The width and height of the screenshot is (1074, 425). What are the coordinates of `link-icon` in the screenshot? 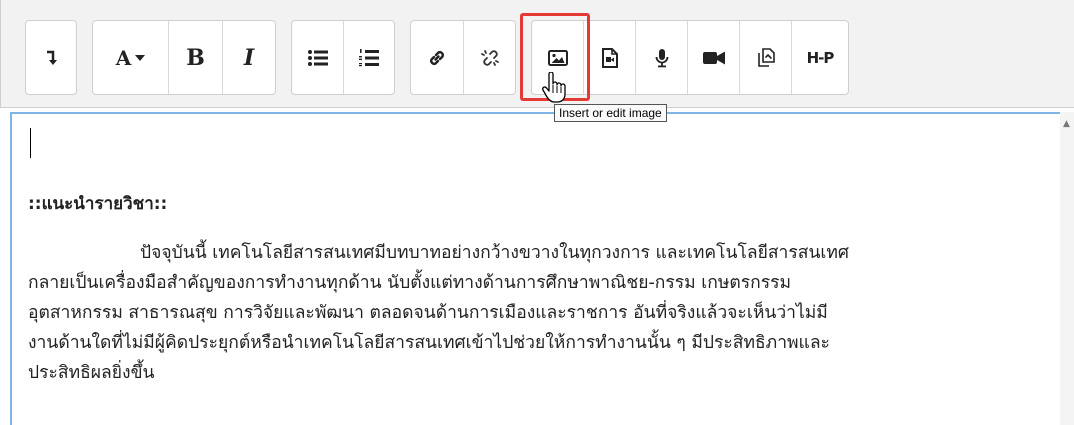 It's located at (437, 57).